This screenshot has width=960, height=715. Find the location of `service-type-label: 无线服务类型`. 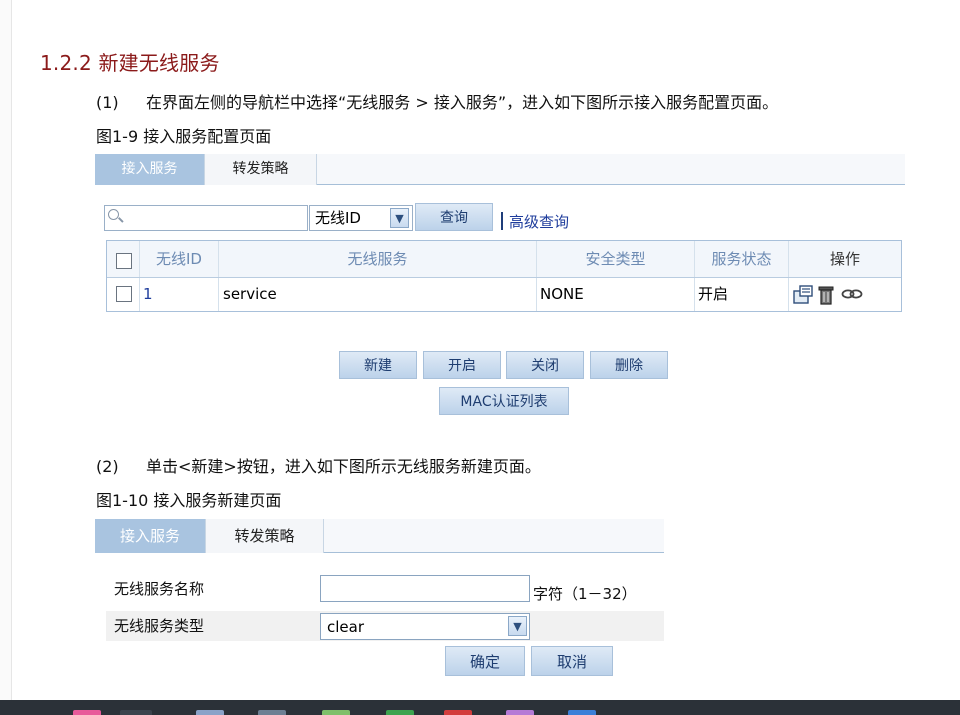

service-type-label: 无线服务类型 is located at coordinates (159, 626).